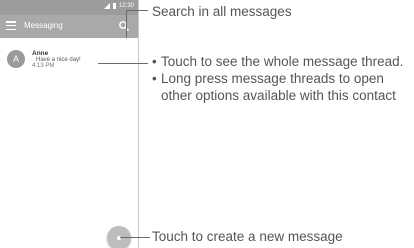 This screenshot has height=248, width=414. Describe the element at coordinates (114, 6) in the screenshot. I see `battery-icon` at that location.